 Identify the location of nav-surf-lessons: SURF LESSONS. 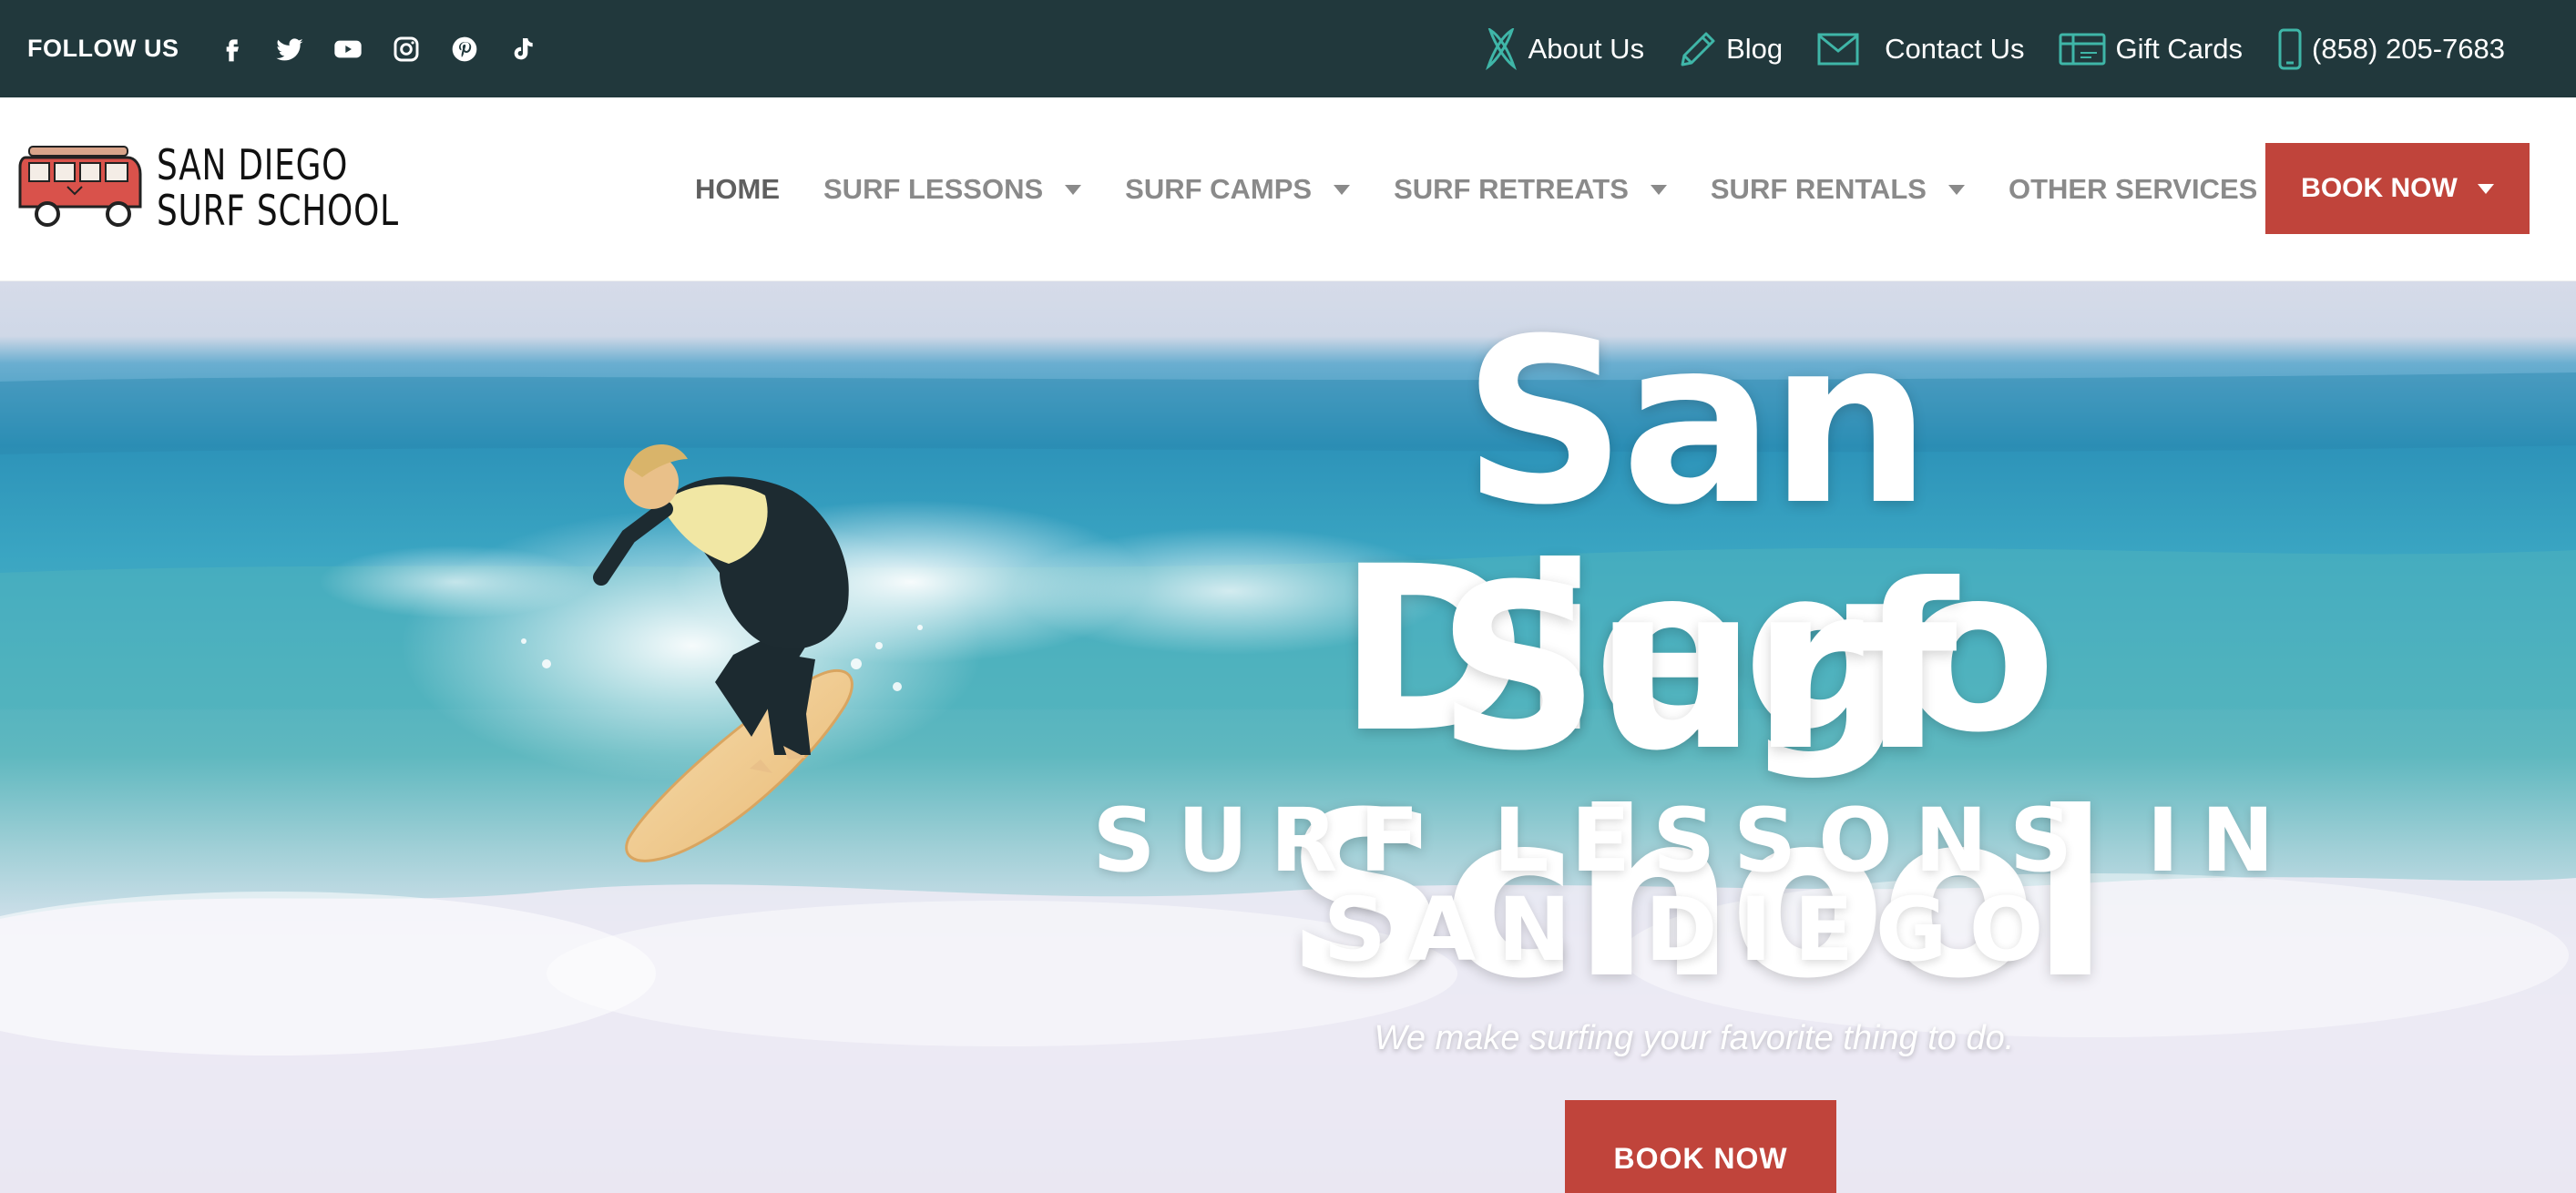
(953, 189).